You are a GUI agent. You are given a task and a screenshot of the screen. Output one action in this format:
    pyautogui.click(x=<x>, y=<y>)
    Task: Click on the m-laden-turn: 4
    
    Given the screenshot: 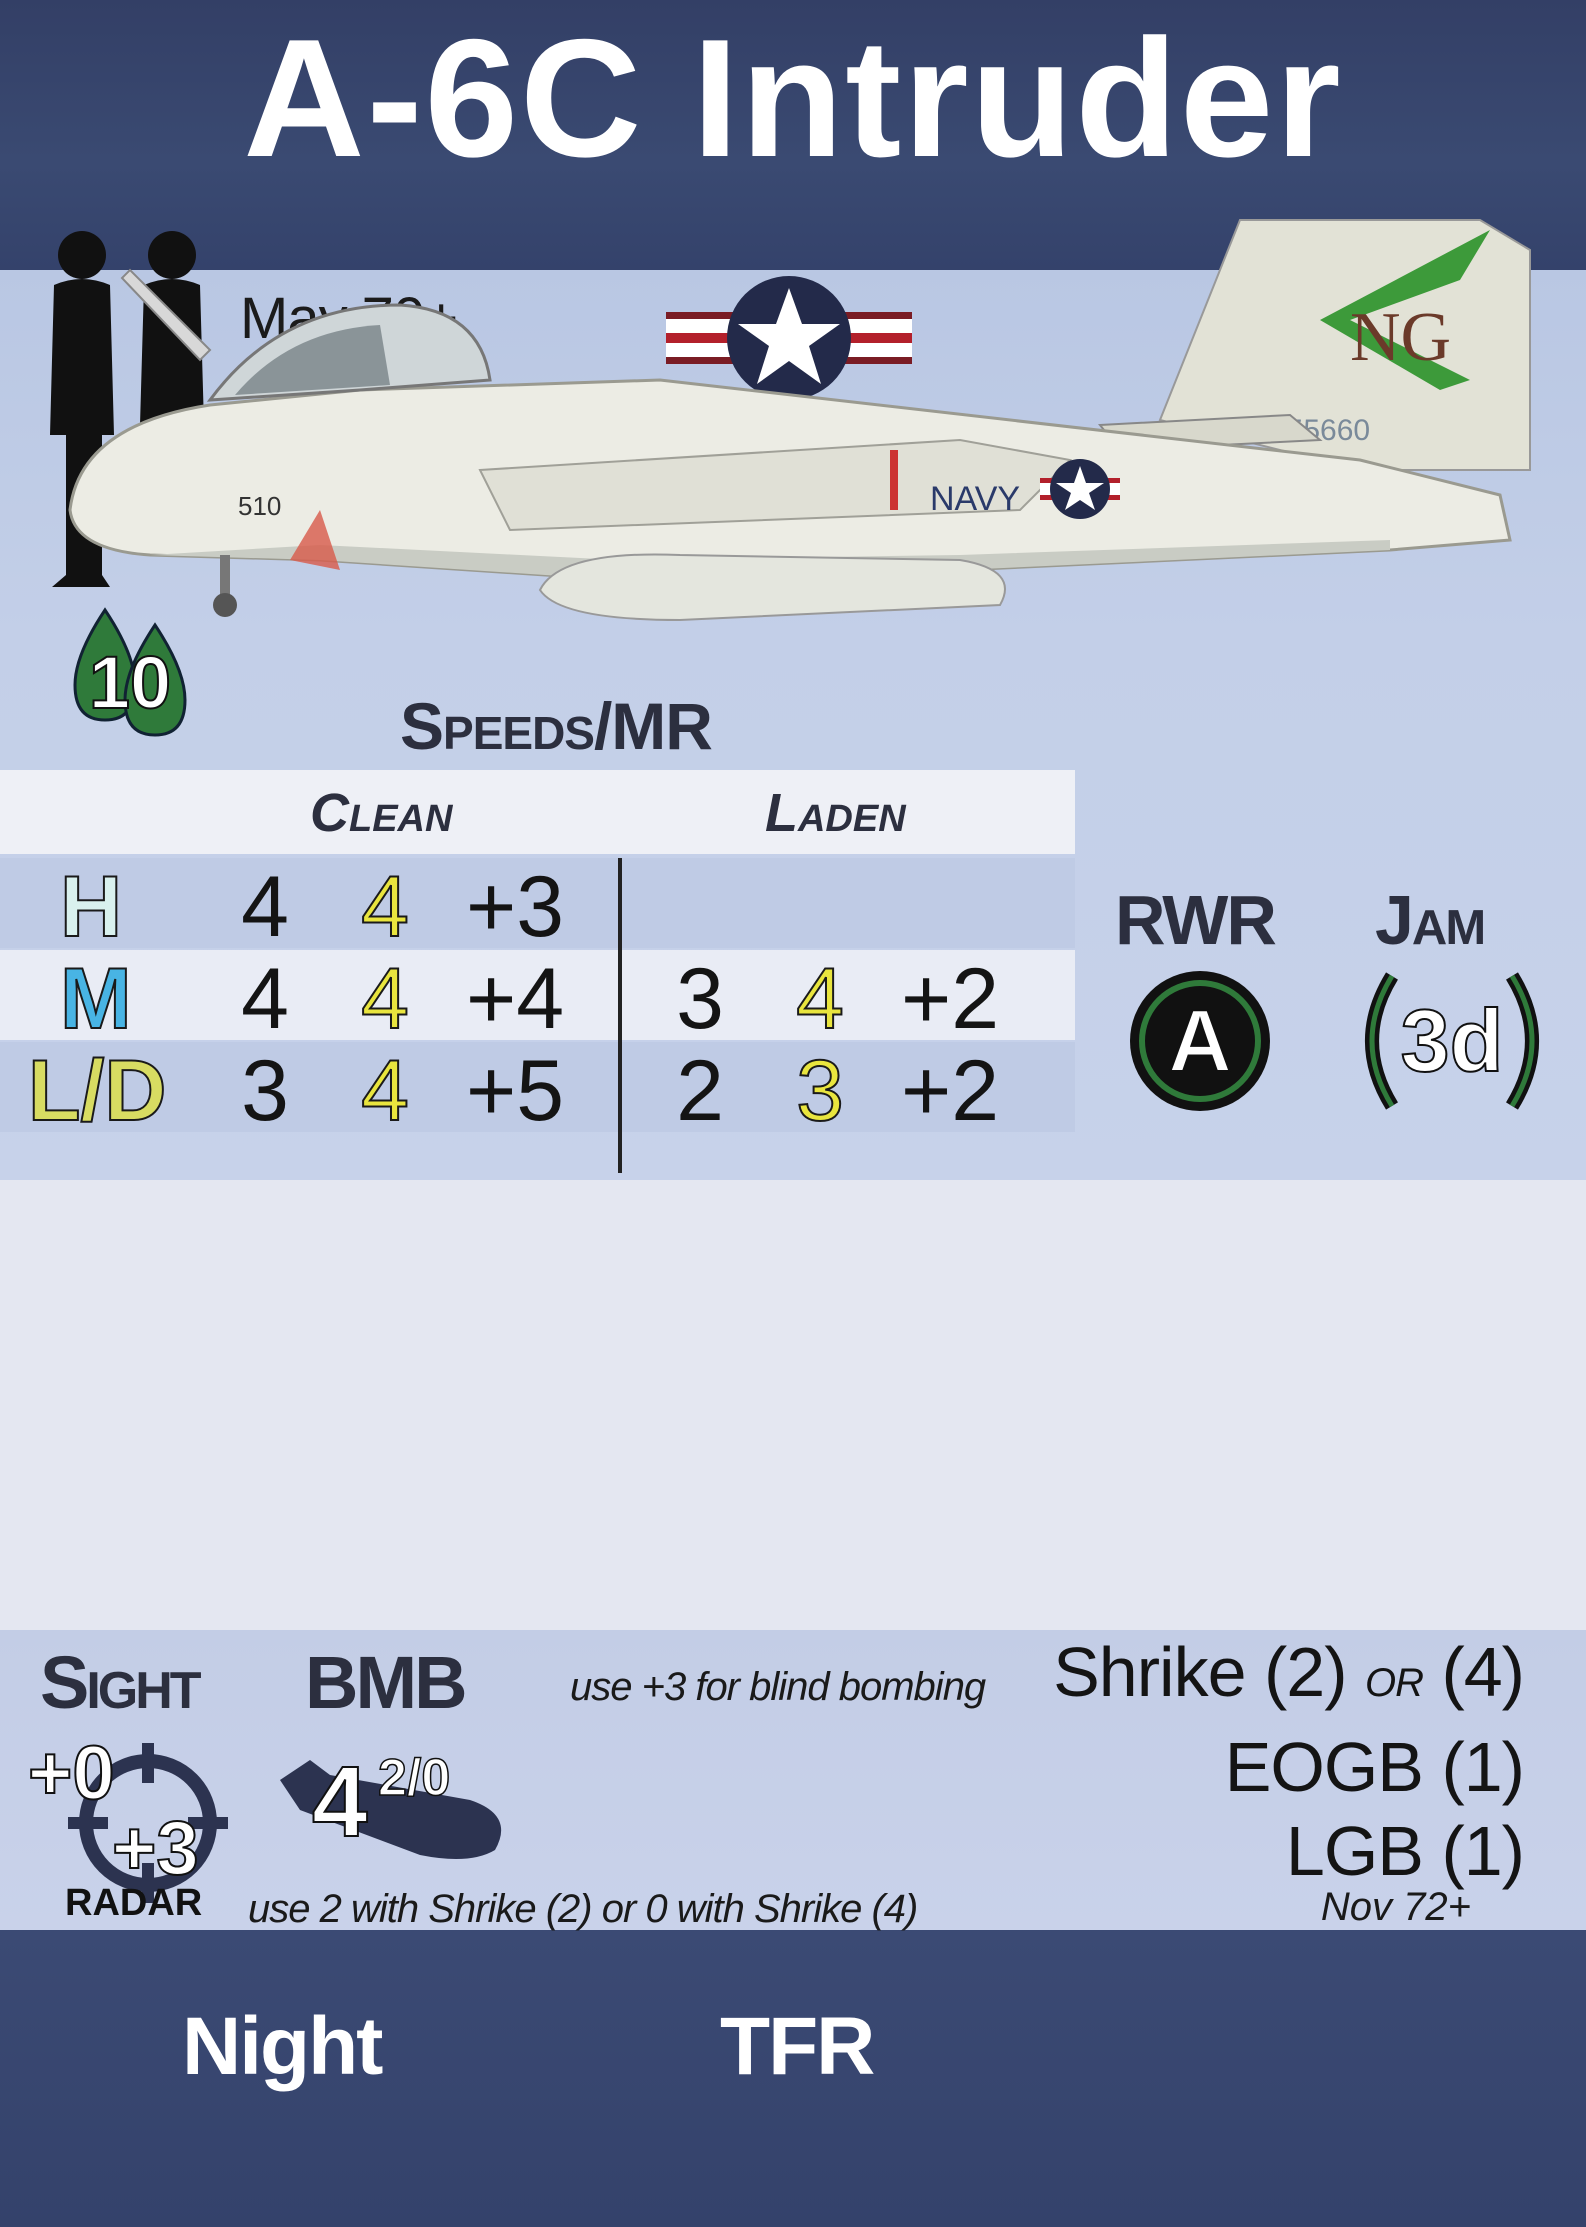 What is the action you would take?
    pyautogui.click(x=820, y=999)
    